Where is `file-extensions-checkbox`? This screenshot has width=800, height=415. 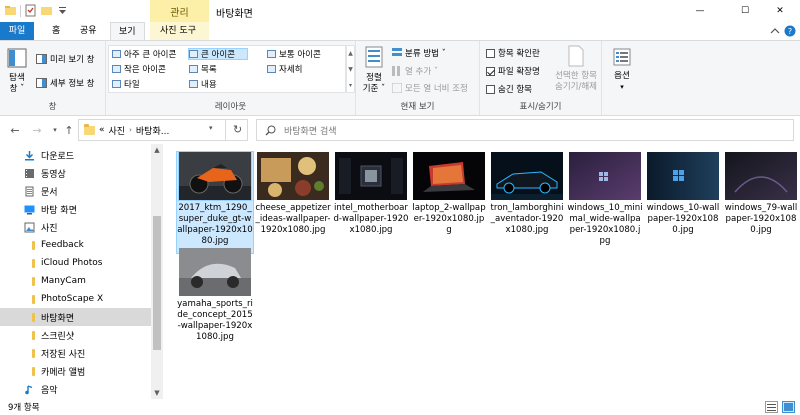
file-extensions-checkbox is located at coordinates (490, 71).